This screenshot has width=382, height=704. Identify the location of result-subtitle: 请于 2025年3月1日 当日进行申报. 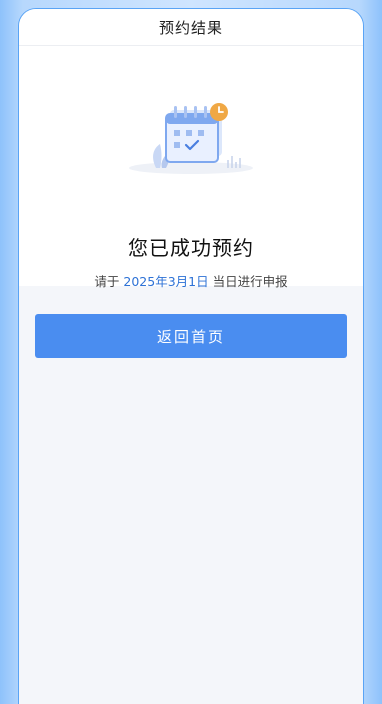
(191, 282).